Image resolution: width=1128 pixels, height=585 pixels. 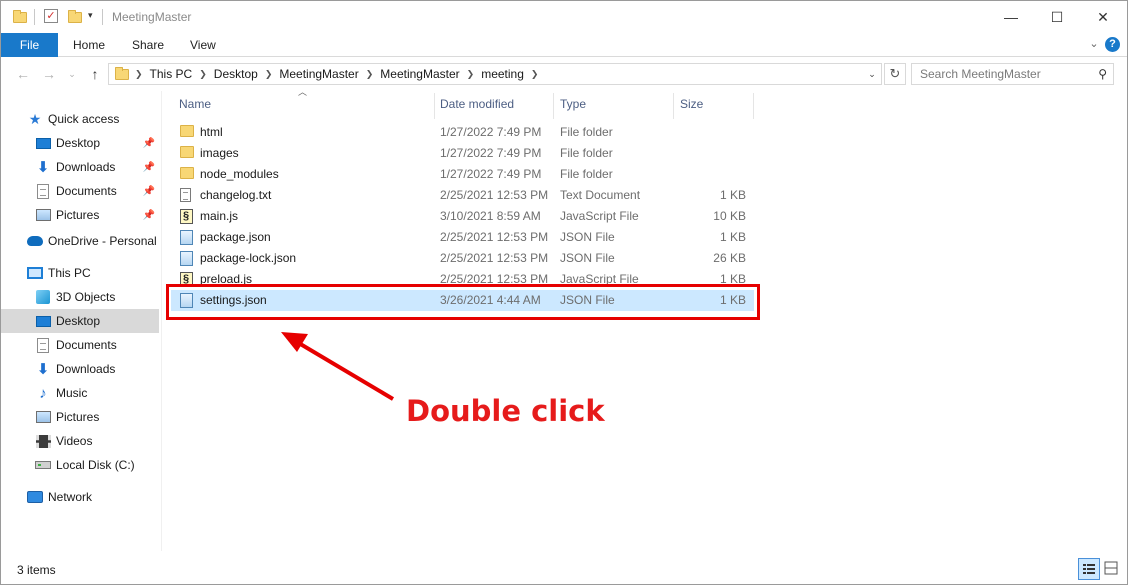 I want to click on details-view-button, so click(x=1089, y=569).